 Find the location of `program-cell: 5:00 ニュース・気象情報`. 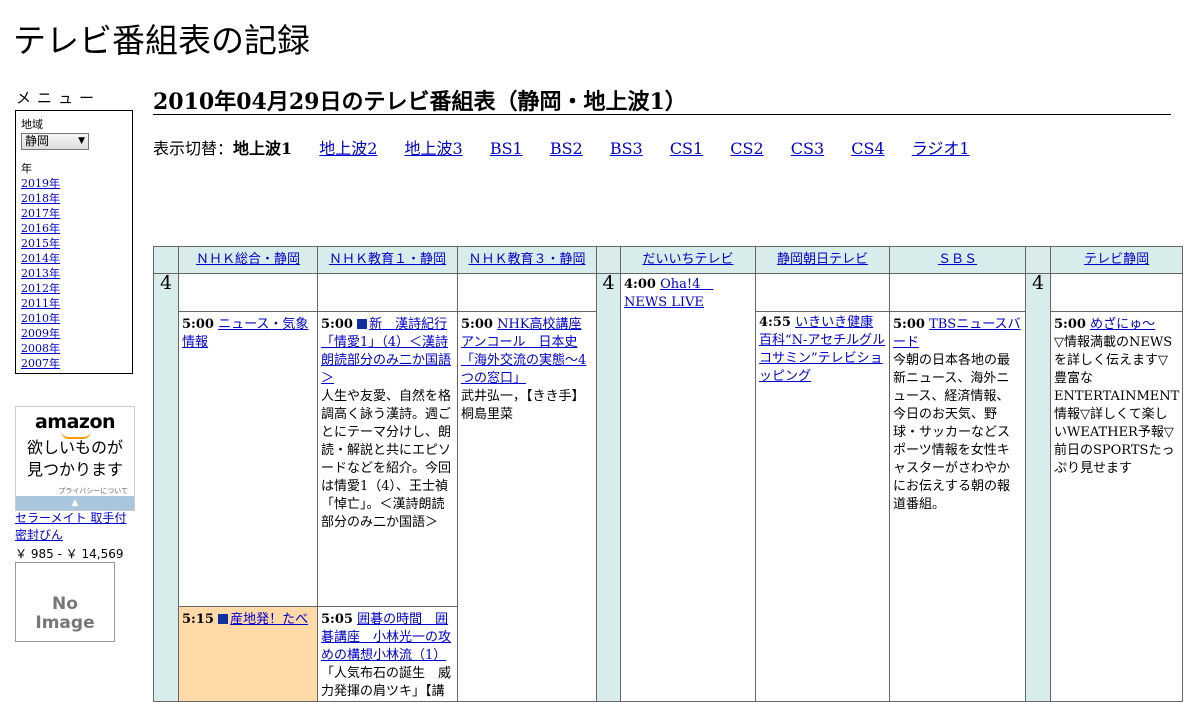

program-cell: 5:00 ニュース・気象情報 is located at coordinates (248, 459).